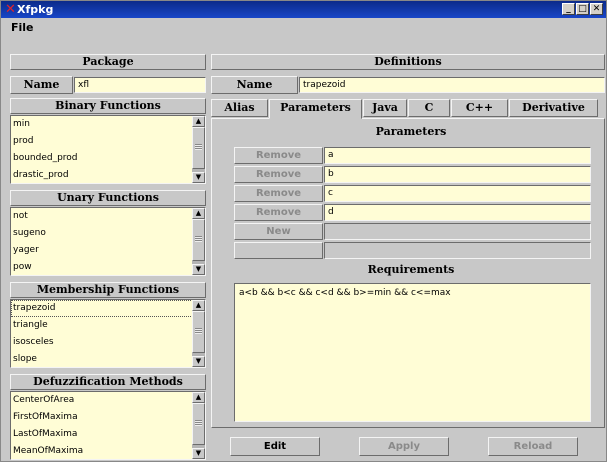  I want to click on list-item: LastOfMaxima, so click(108, 434).